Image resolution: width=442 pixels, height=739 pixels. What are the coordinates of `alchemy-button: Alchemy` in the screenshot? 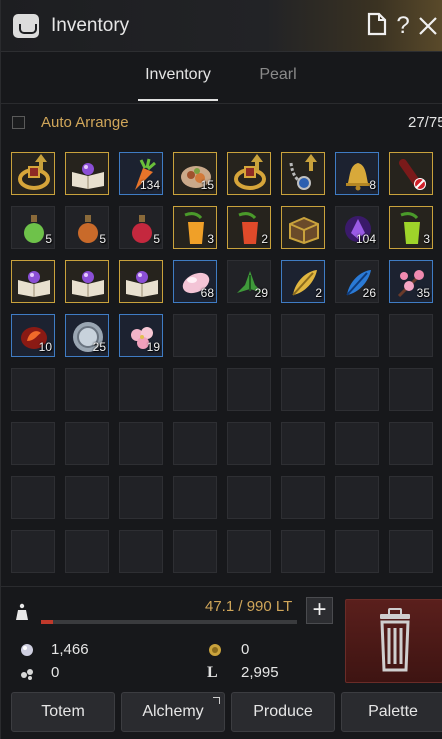 It's located at (173, 712).